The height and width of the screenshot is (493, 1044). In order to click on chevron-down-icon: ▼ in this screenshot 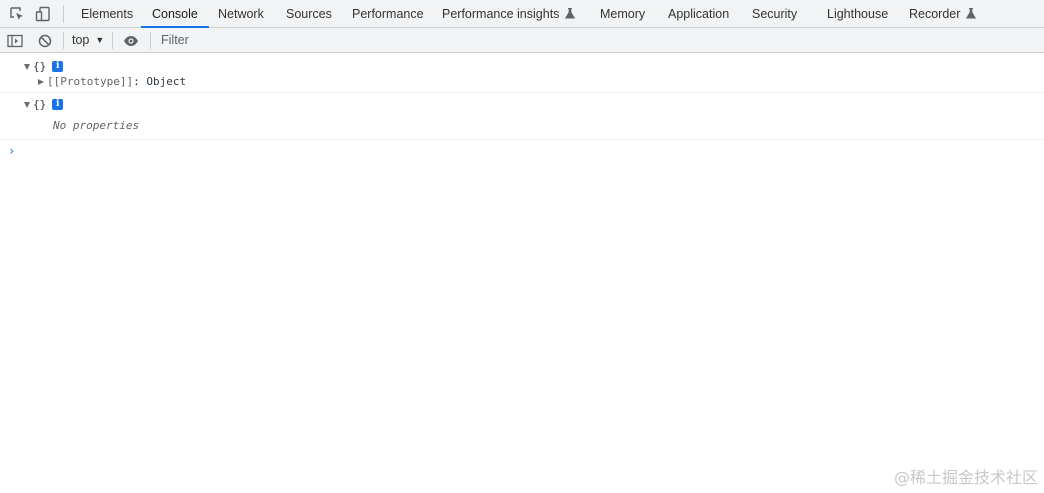, I will do `click(100, 40)`.